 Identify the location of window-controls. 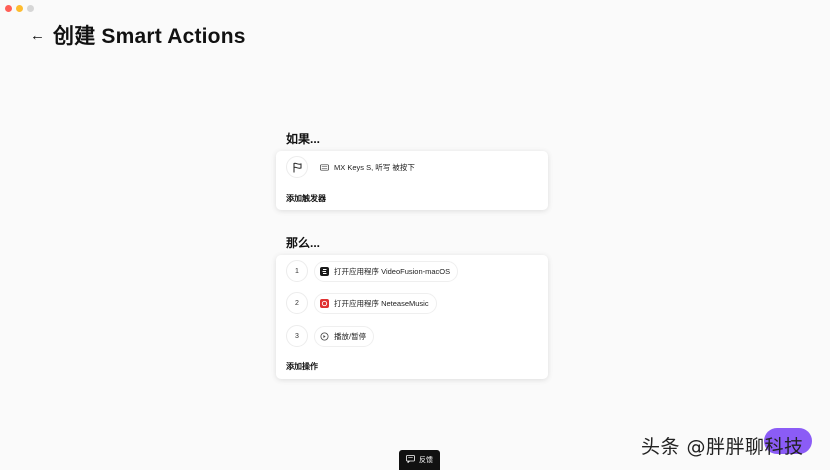
(19, 8).